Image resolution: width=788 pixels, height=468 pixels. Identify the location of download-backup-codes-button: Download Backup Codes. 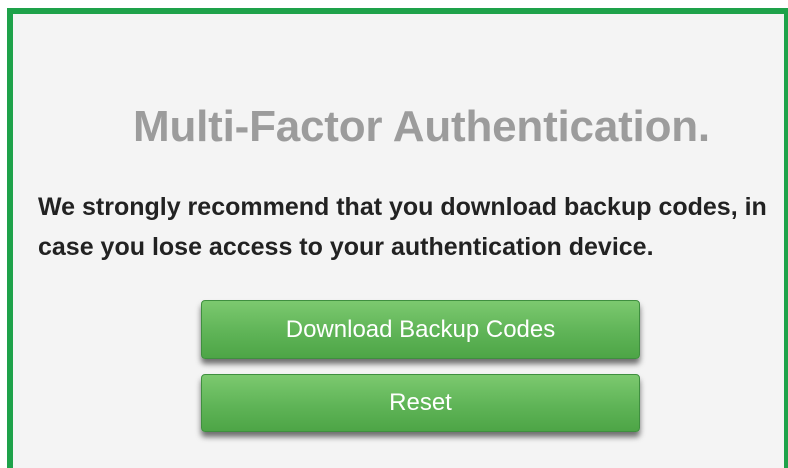
(420, 329).